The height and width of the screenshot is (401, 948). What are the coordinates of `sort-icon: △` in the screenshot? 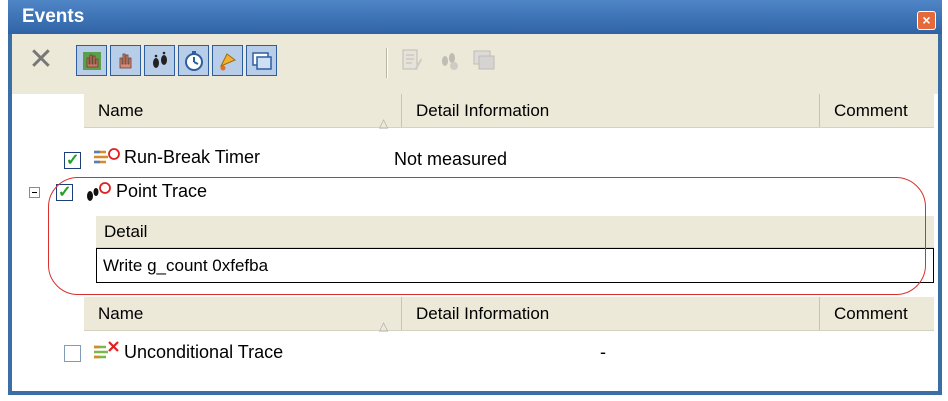 It's located at (384, 123).